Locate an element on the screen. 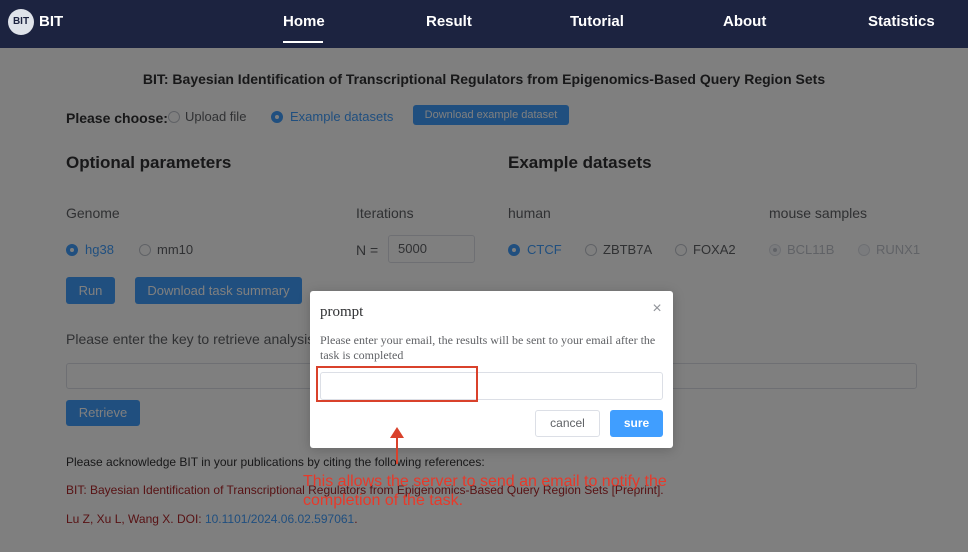 This screenshot has width=968, height=552. nav-statistics: Statistics is located at coordinates (901, 21).